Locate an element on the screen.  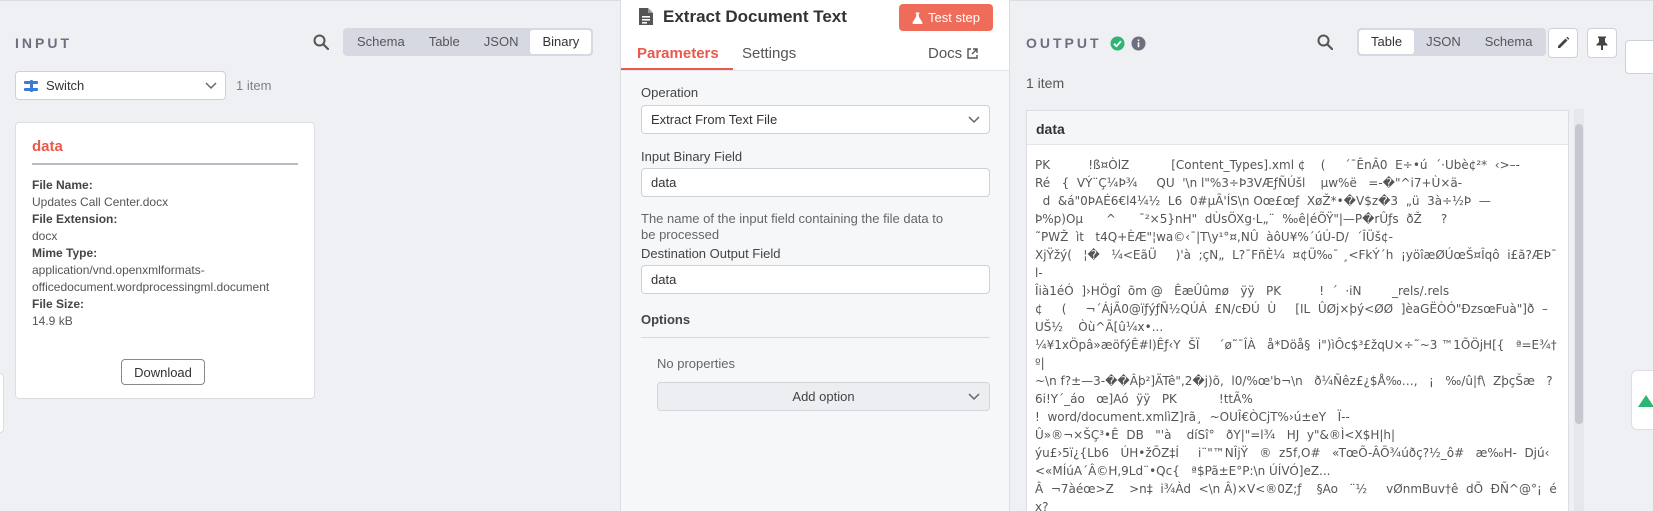
source-node-label: Switch is located at coordinates (65, 85).